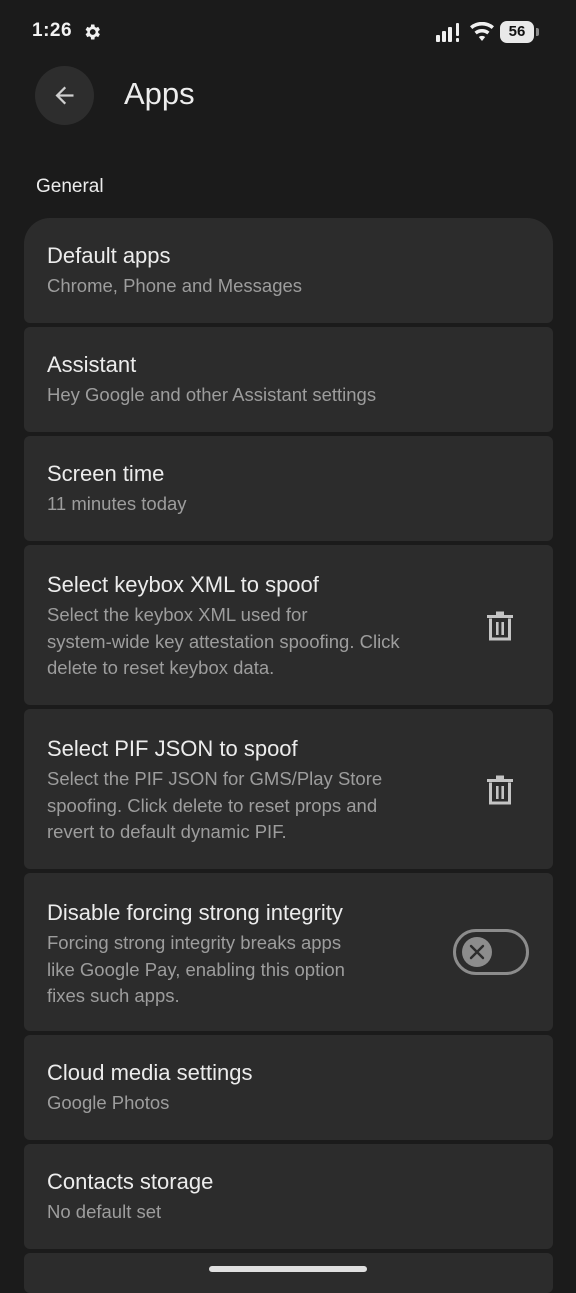 This screenshot has height=1293, width=576. I want to click on setting-subtitle: 11 minutes today, so click(117, 503).